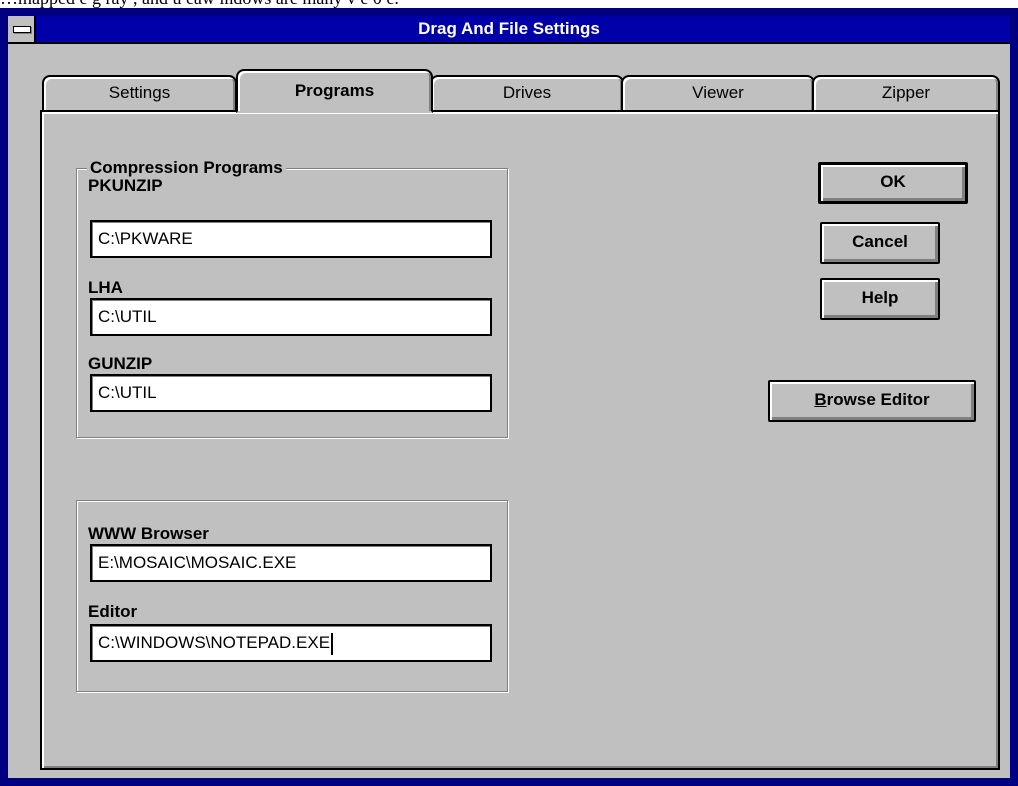 This screenshot has height=786, width=1018. I want to click on tab-strip: Settings Drives Viewer Zipper Programs, so click(520, 91).